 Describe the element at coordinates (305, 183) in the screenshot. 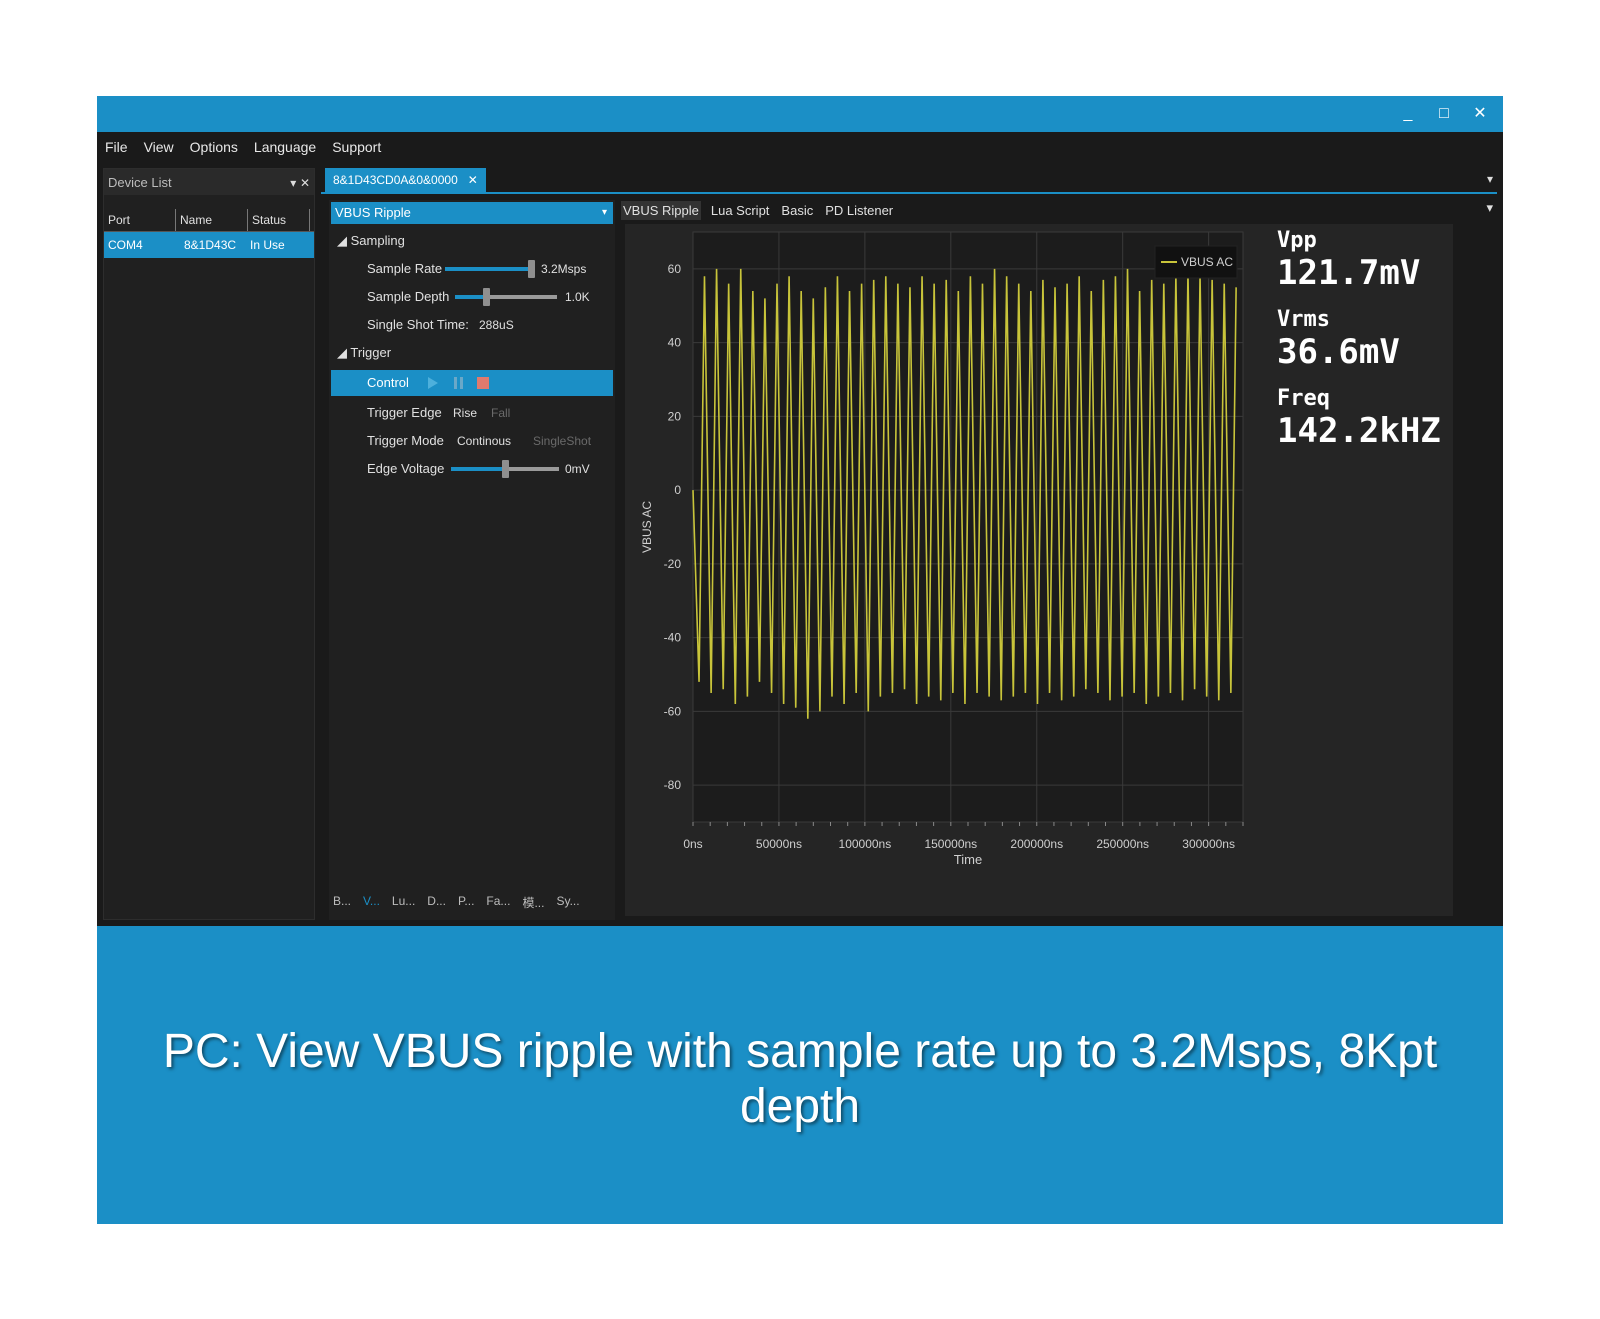

I see `close-panel-icon: ✕` at that location.